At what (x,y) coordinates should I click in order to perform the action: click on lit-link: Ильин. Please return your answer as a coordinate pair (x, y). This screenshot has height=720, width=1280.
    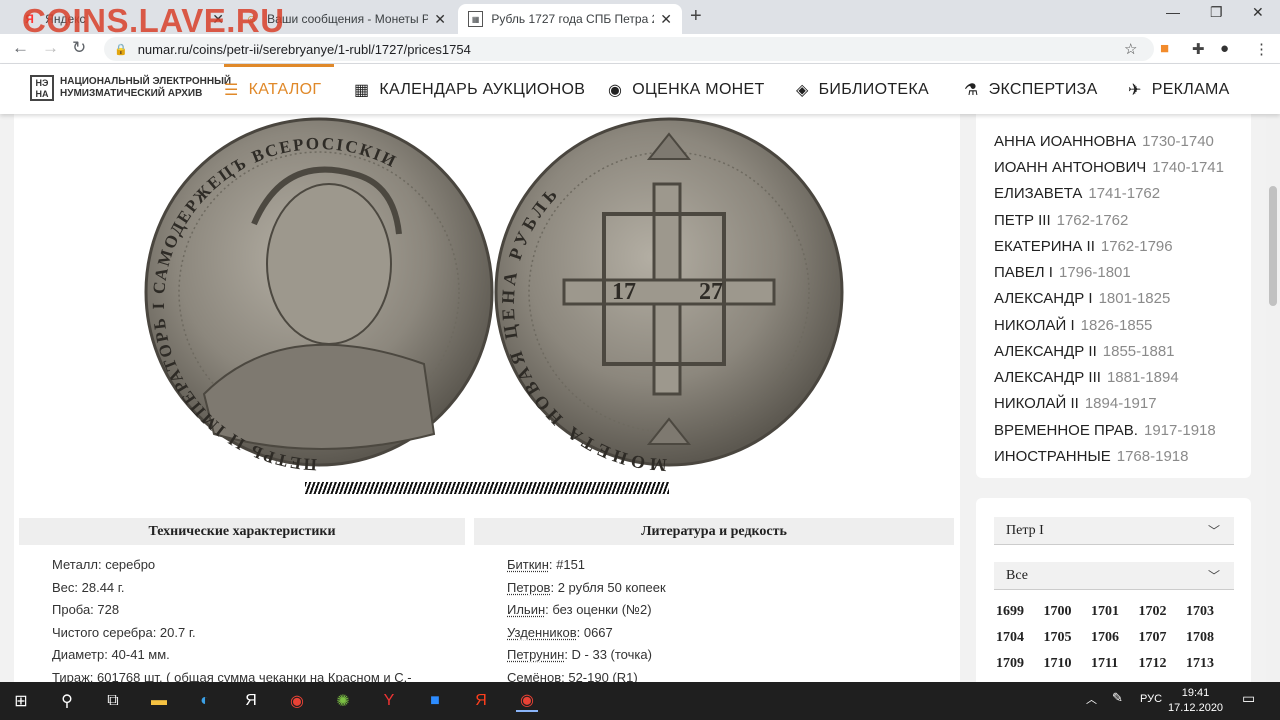
    Looking at the image, I should click on (526, 609).